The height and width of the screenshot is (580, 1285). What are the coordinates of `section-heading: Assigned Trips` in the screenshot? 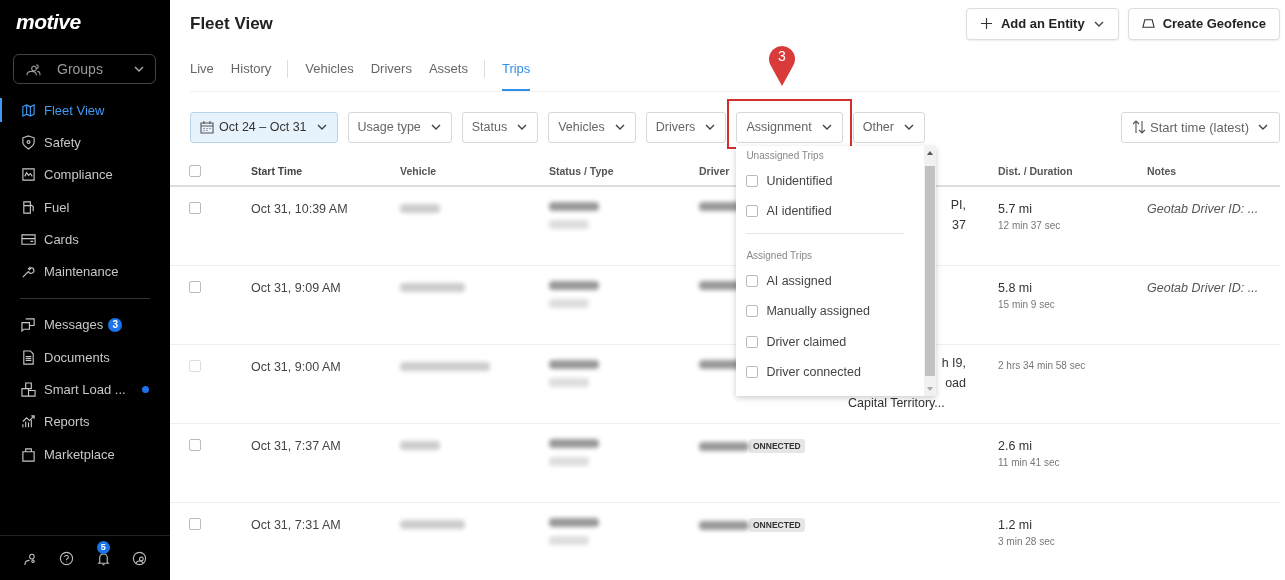 It's located at (779, 255).